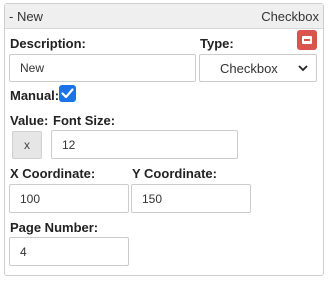  I want to click on type-selected-value: Checkbox, so click(249, 68).